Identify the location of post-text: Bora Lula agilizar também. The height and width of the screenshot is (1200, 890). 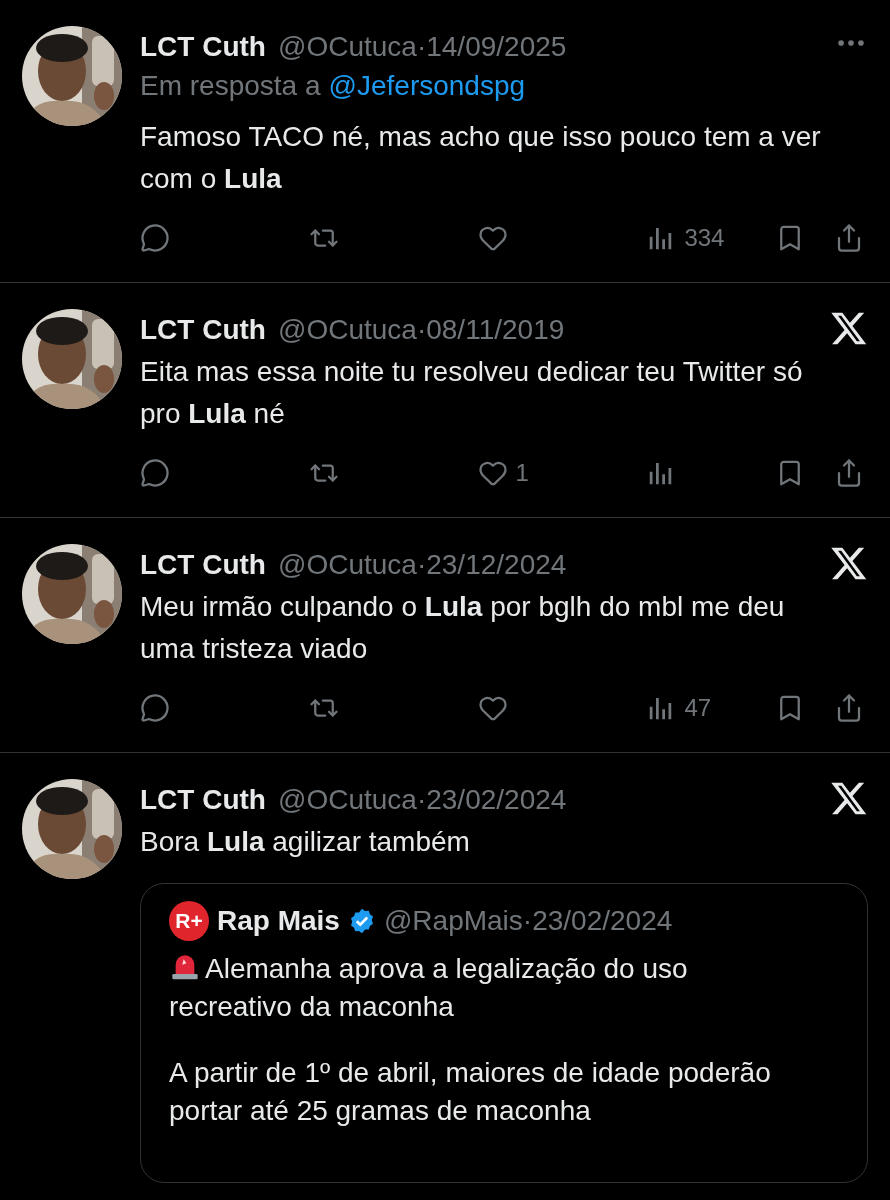
(305, 842).